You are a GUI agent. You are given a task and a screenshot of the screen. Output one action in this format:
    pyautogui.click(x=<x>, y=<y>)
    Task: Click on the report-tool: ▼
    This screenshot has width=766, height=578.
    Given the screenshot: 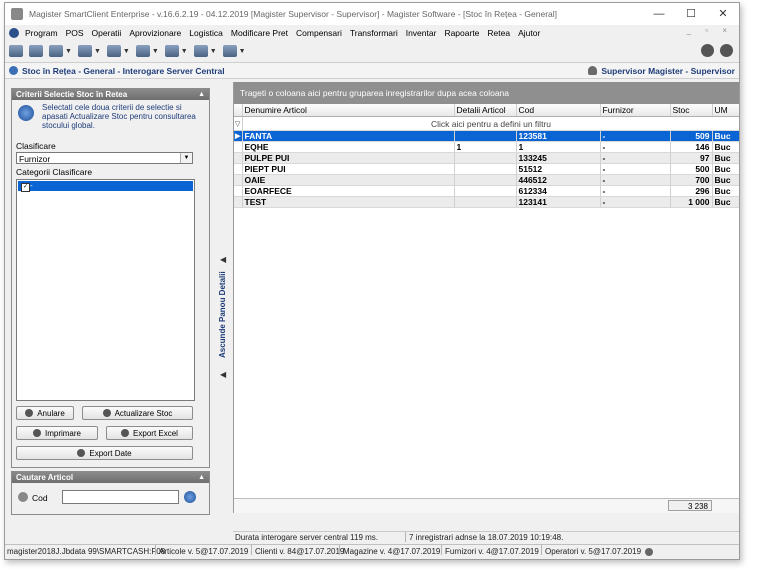 What is the action you would take?
    pyautogui.click(x=176, y=51)
    